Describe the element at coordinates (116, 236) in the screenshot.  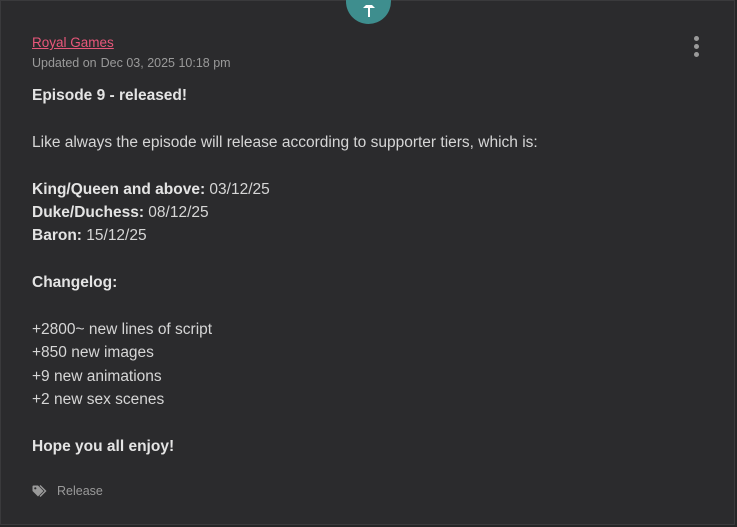
I see `tier-date: 15/12/25` at that location.